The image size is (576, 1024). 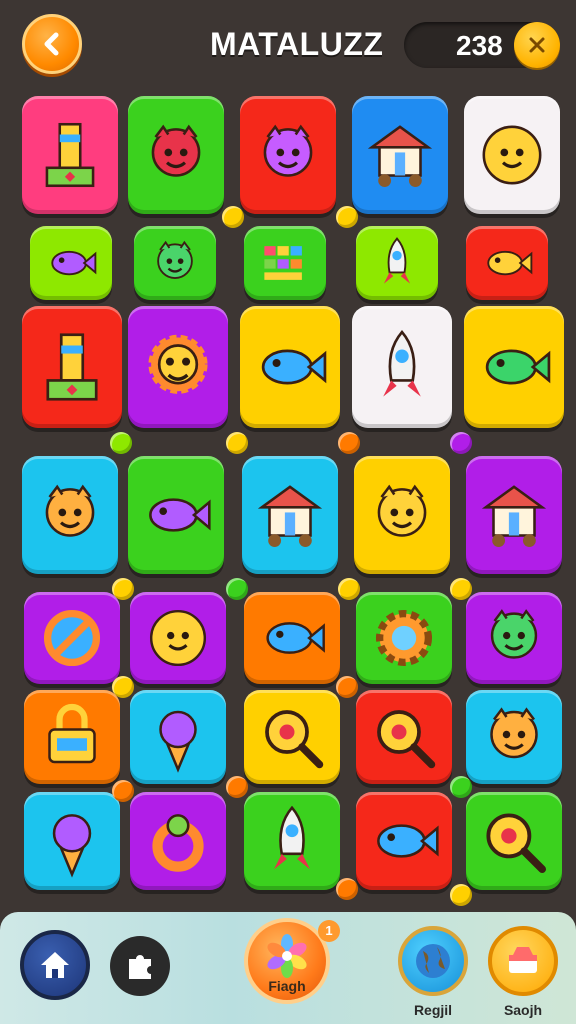 What do you see at coordinates (175, 259) in the screenshot?
I see `green-turtle-icon` at bounding box center [175, 259].